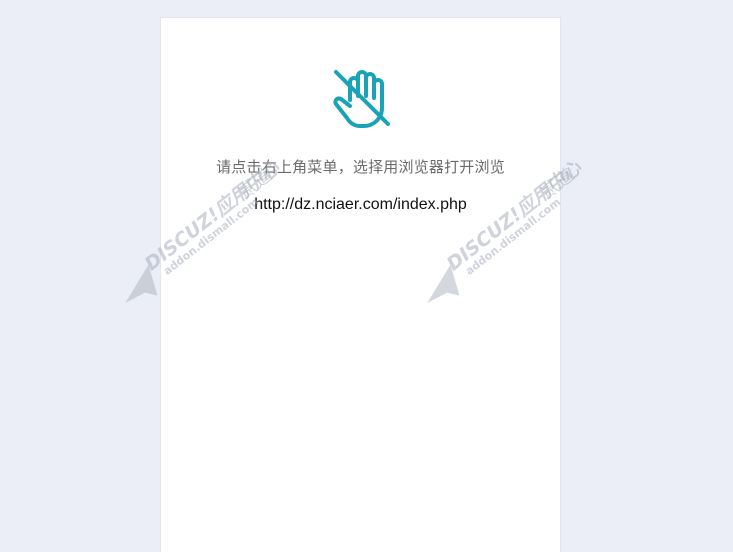 The width and height of the screenshot is (733, 552). Describe the element at coordinates (360, 204) in the screenshot. I see `page-url: http://dz.nciaer.com/index.php` at that location.